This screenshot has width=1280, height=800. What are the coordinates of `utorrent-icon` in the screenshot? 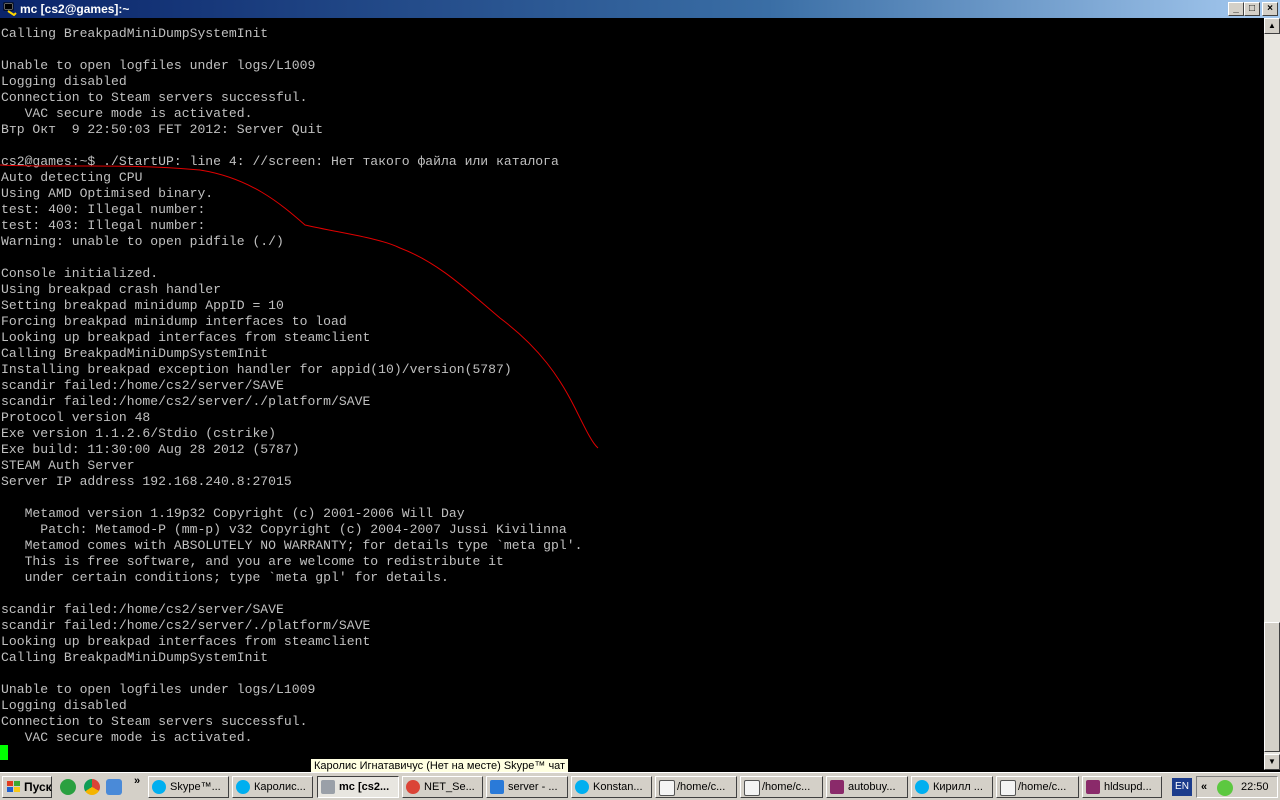 It's located at (68, 787).